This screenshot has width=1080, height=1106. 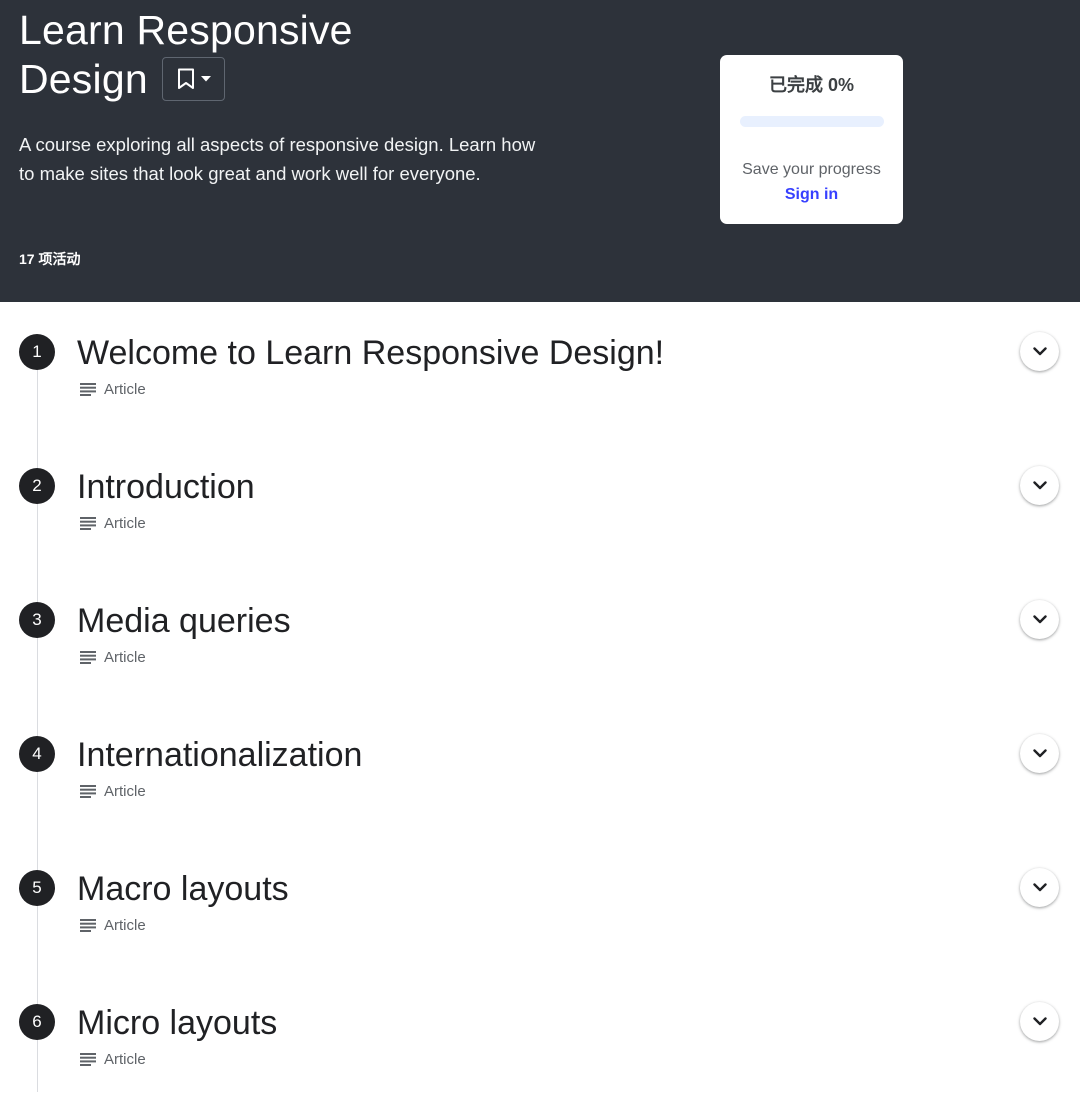 I want to click on activity-count: 17 项活动, so click(x=50, y=259).